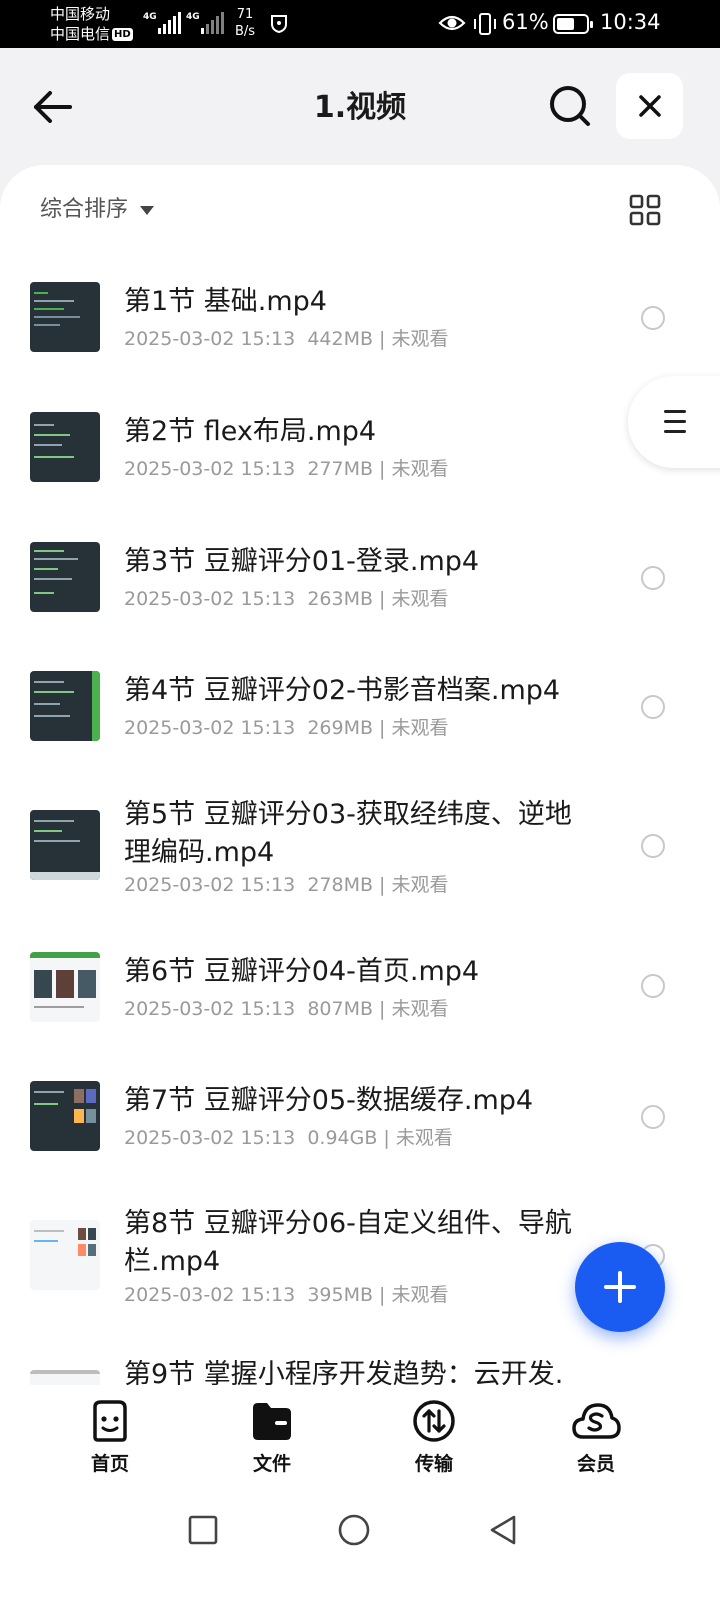  What do you see at coordinates (245, 23) in the screenshot?
I see `net-speed: 71 B/s` at bounding box center [245, 23].